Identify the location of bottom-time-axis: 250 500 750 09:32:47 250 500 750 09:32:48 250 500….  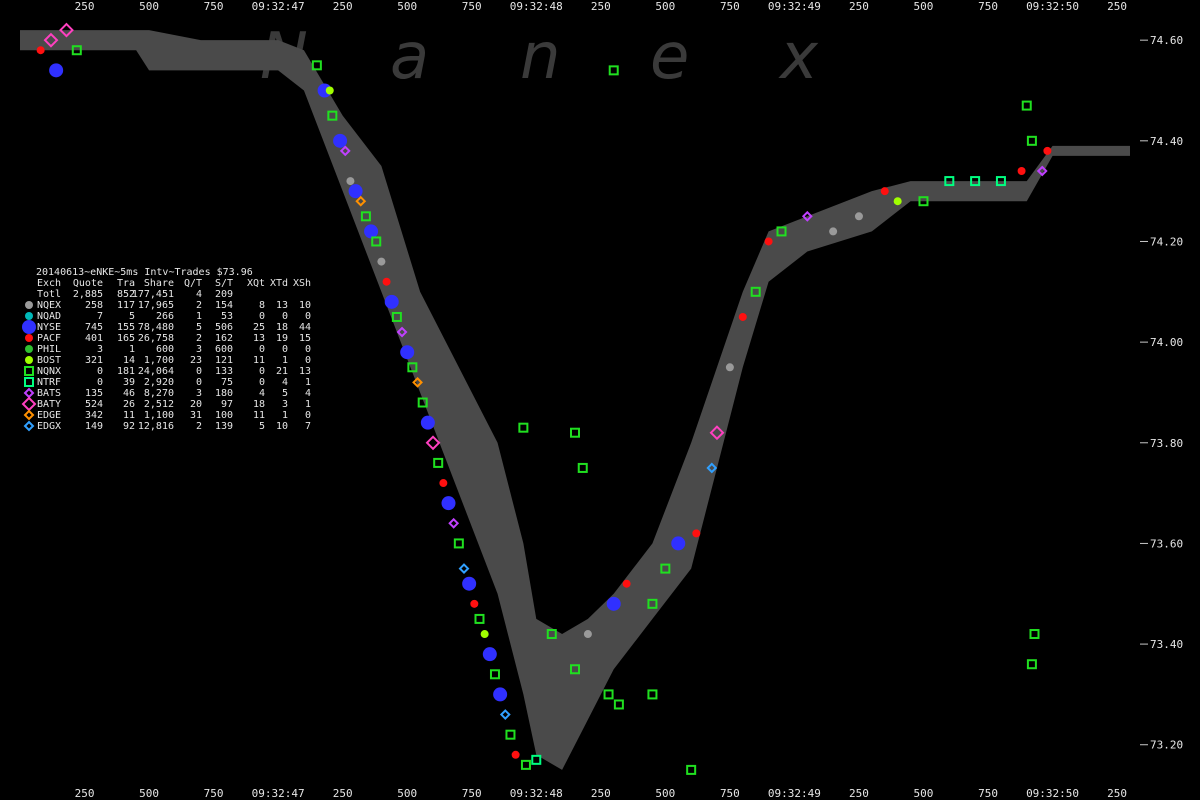
(601, 793).